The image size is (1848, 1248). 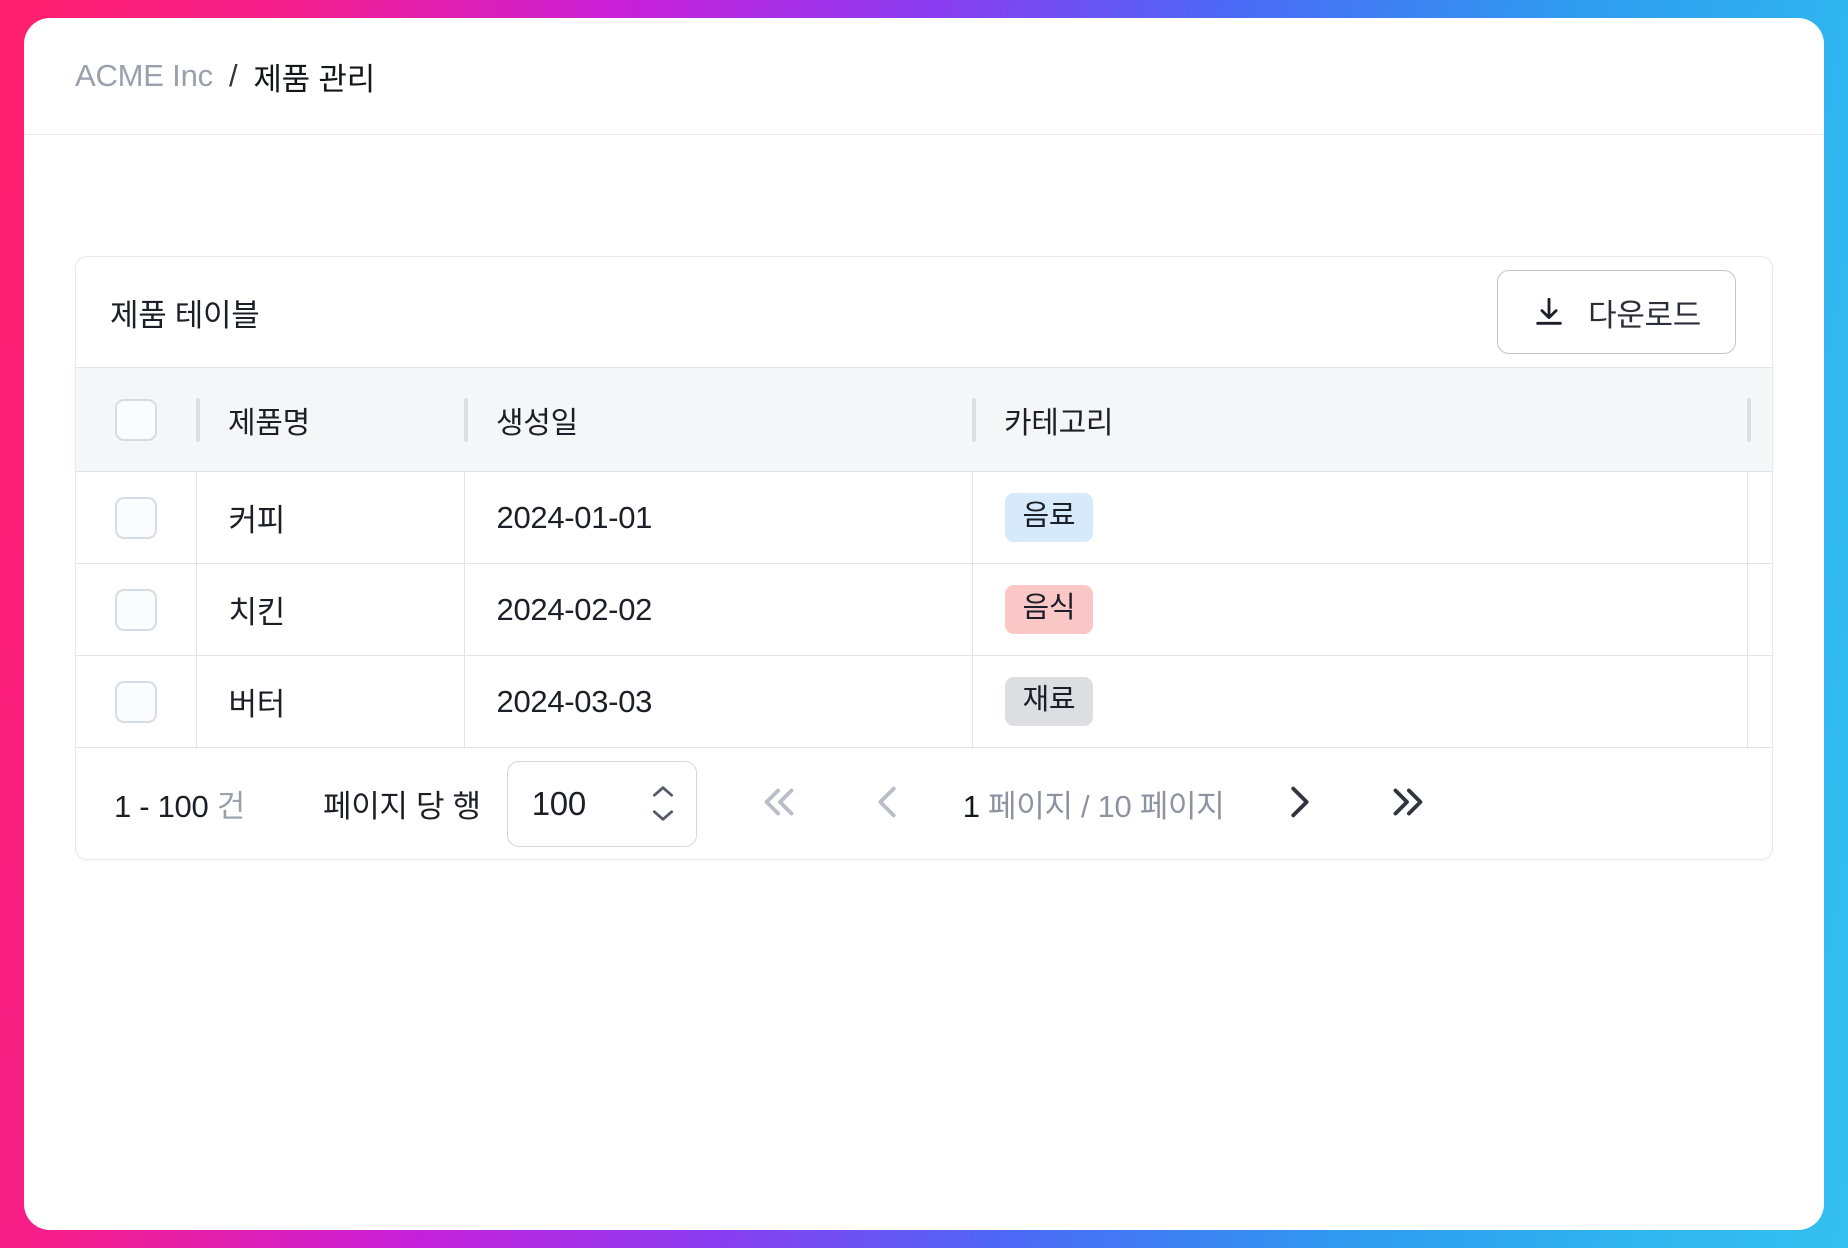 I want to click on card-header: 제품 테이블 다운로드, so click(x=924, y=312).